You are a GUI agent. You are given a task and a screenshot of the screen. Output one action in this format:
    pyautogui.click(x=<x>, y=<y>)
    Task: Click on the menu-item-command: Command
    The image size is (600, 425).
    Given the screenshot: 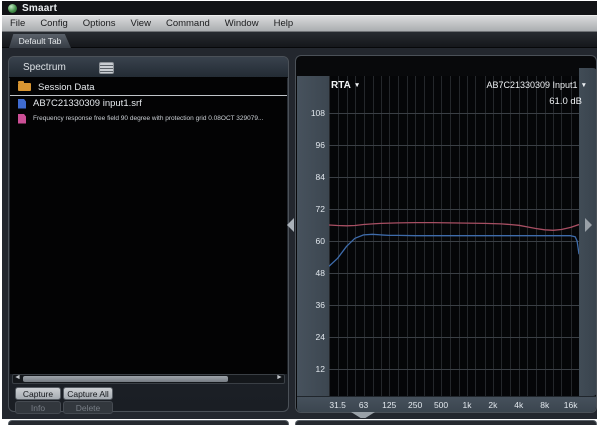 What is the action you would take?
    pyautogui.click(x=188, y=23)
    